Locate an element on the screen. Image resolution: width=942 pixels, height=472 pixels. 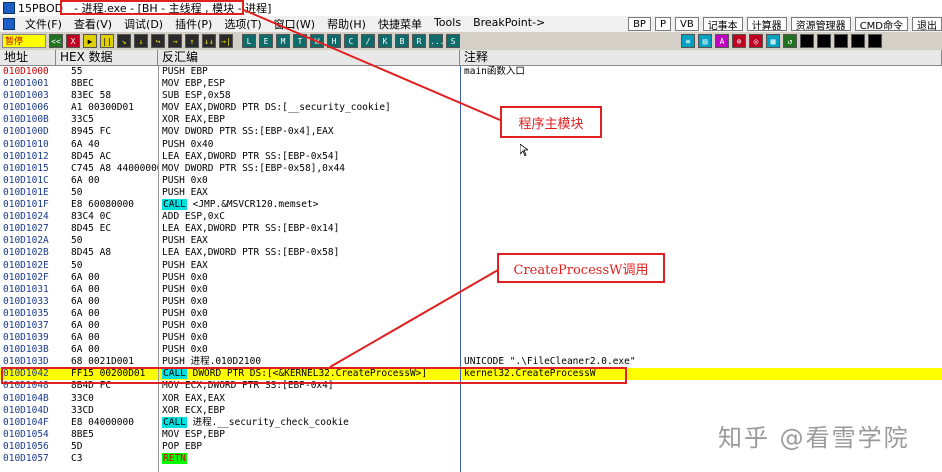
table-row: 010D103B 6A 00 PUSH 0x0 is located at coordinates (471, 350).